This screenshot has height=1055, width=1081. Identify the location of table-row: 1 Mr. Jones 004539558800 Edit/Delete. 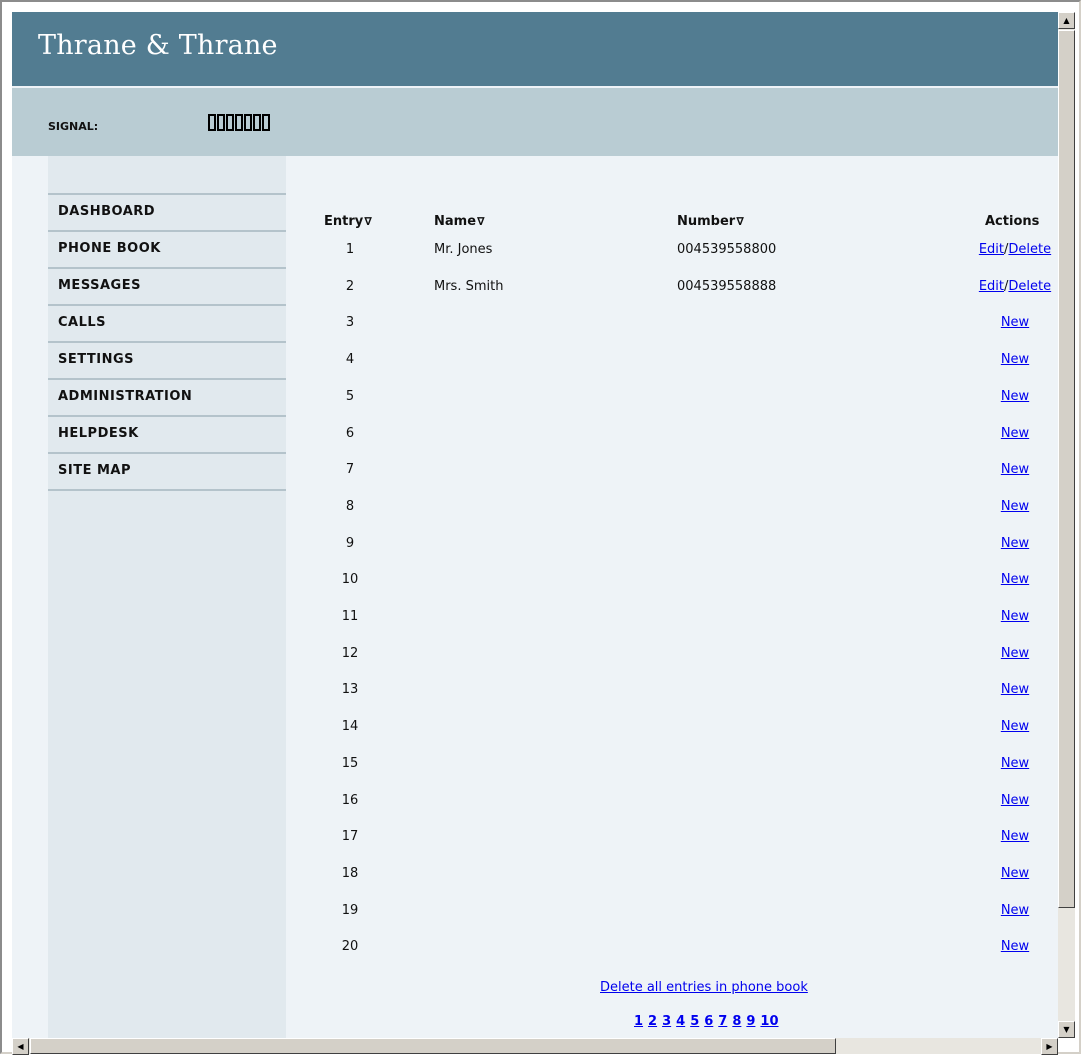
(672, 260).